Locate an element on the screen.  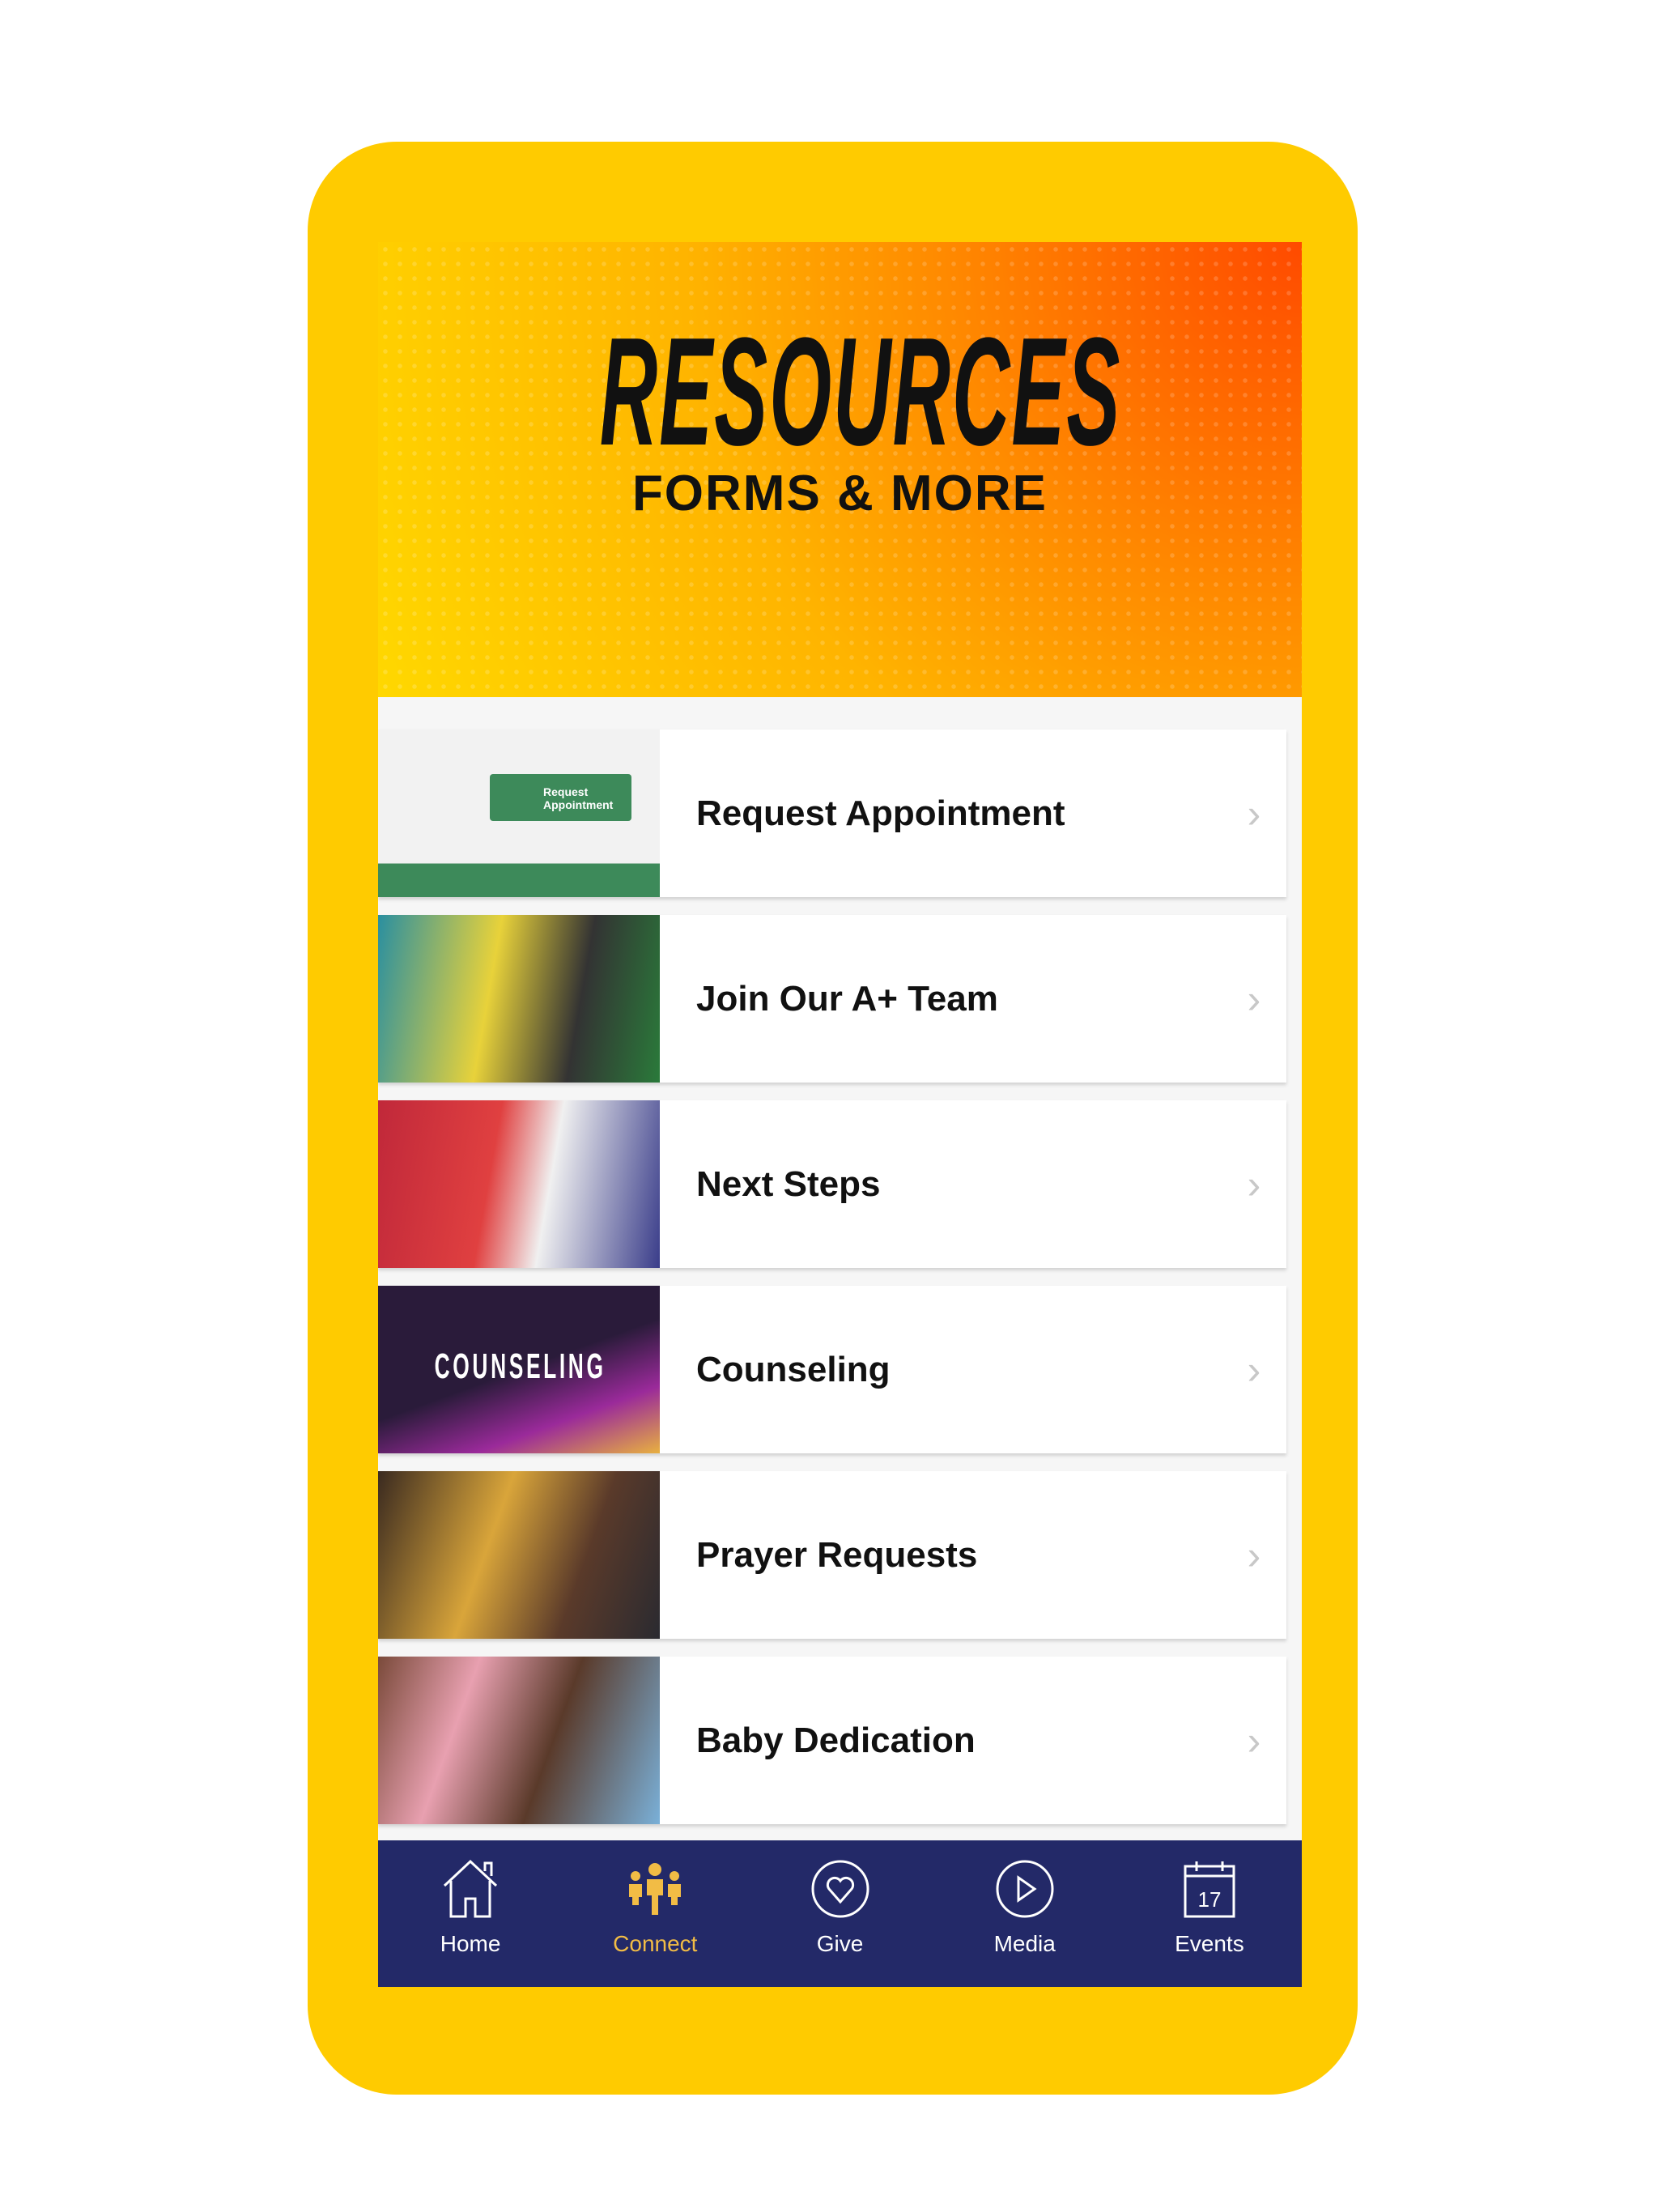
thumbnail-counseling: COUNSELING is located at coordinates (519, 1370).